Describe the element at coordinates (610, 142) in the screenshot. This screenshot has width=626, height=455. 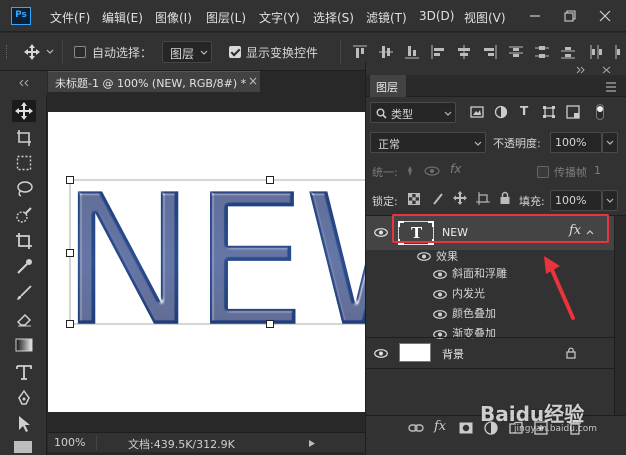
I see `opacity-dropdown-button` at that location.